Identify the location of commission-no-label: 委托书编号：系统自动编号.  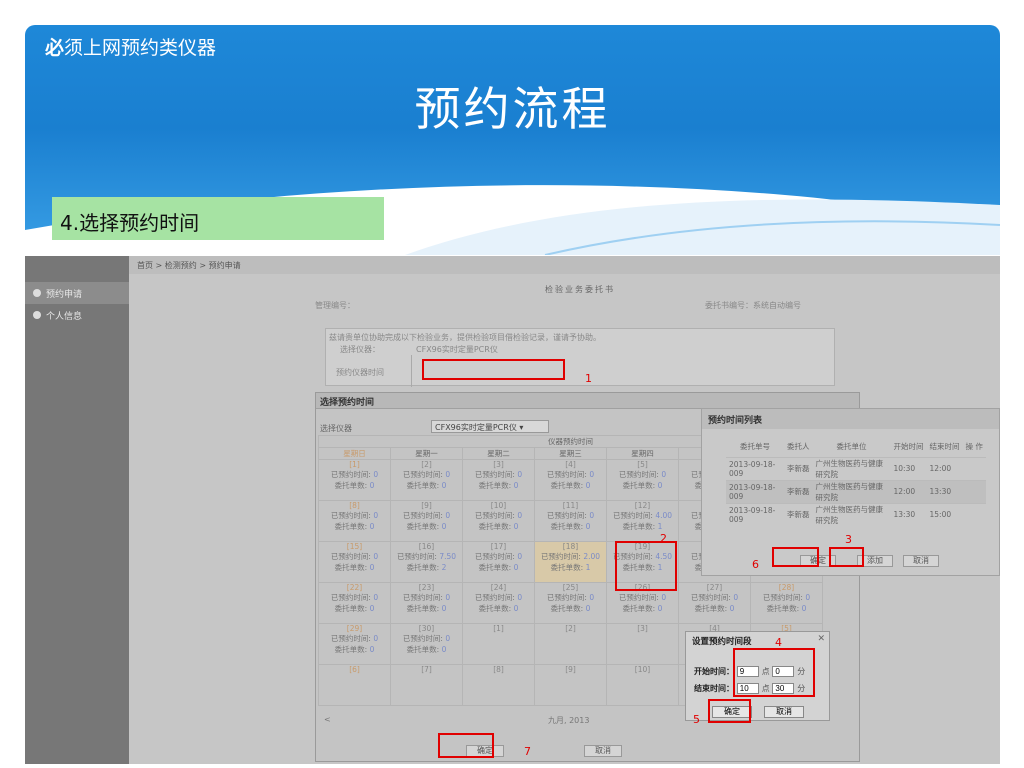
(753, 305).